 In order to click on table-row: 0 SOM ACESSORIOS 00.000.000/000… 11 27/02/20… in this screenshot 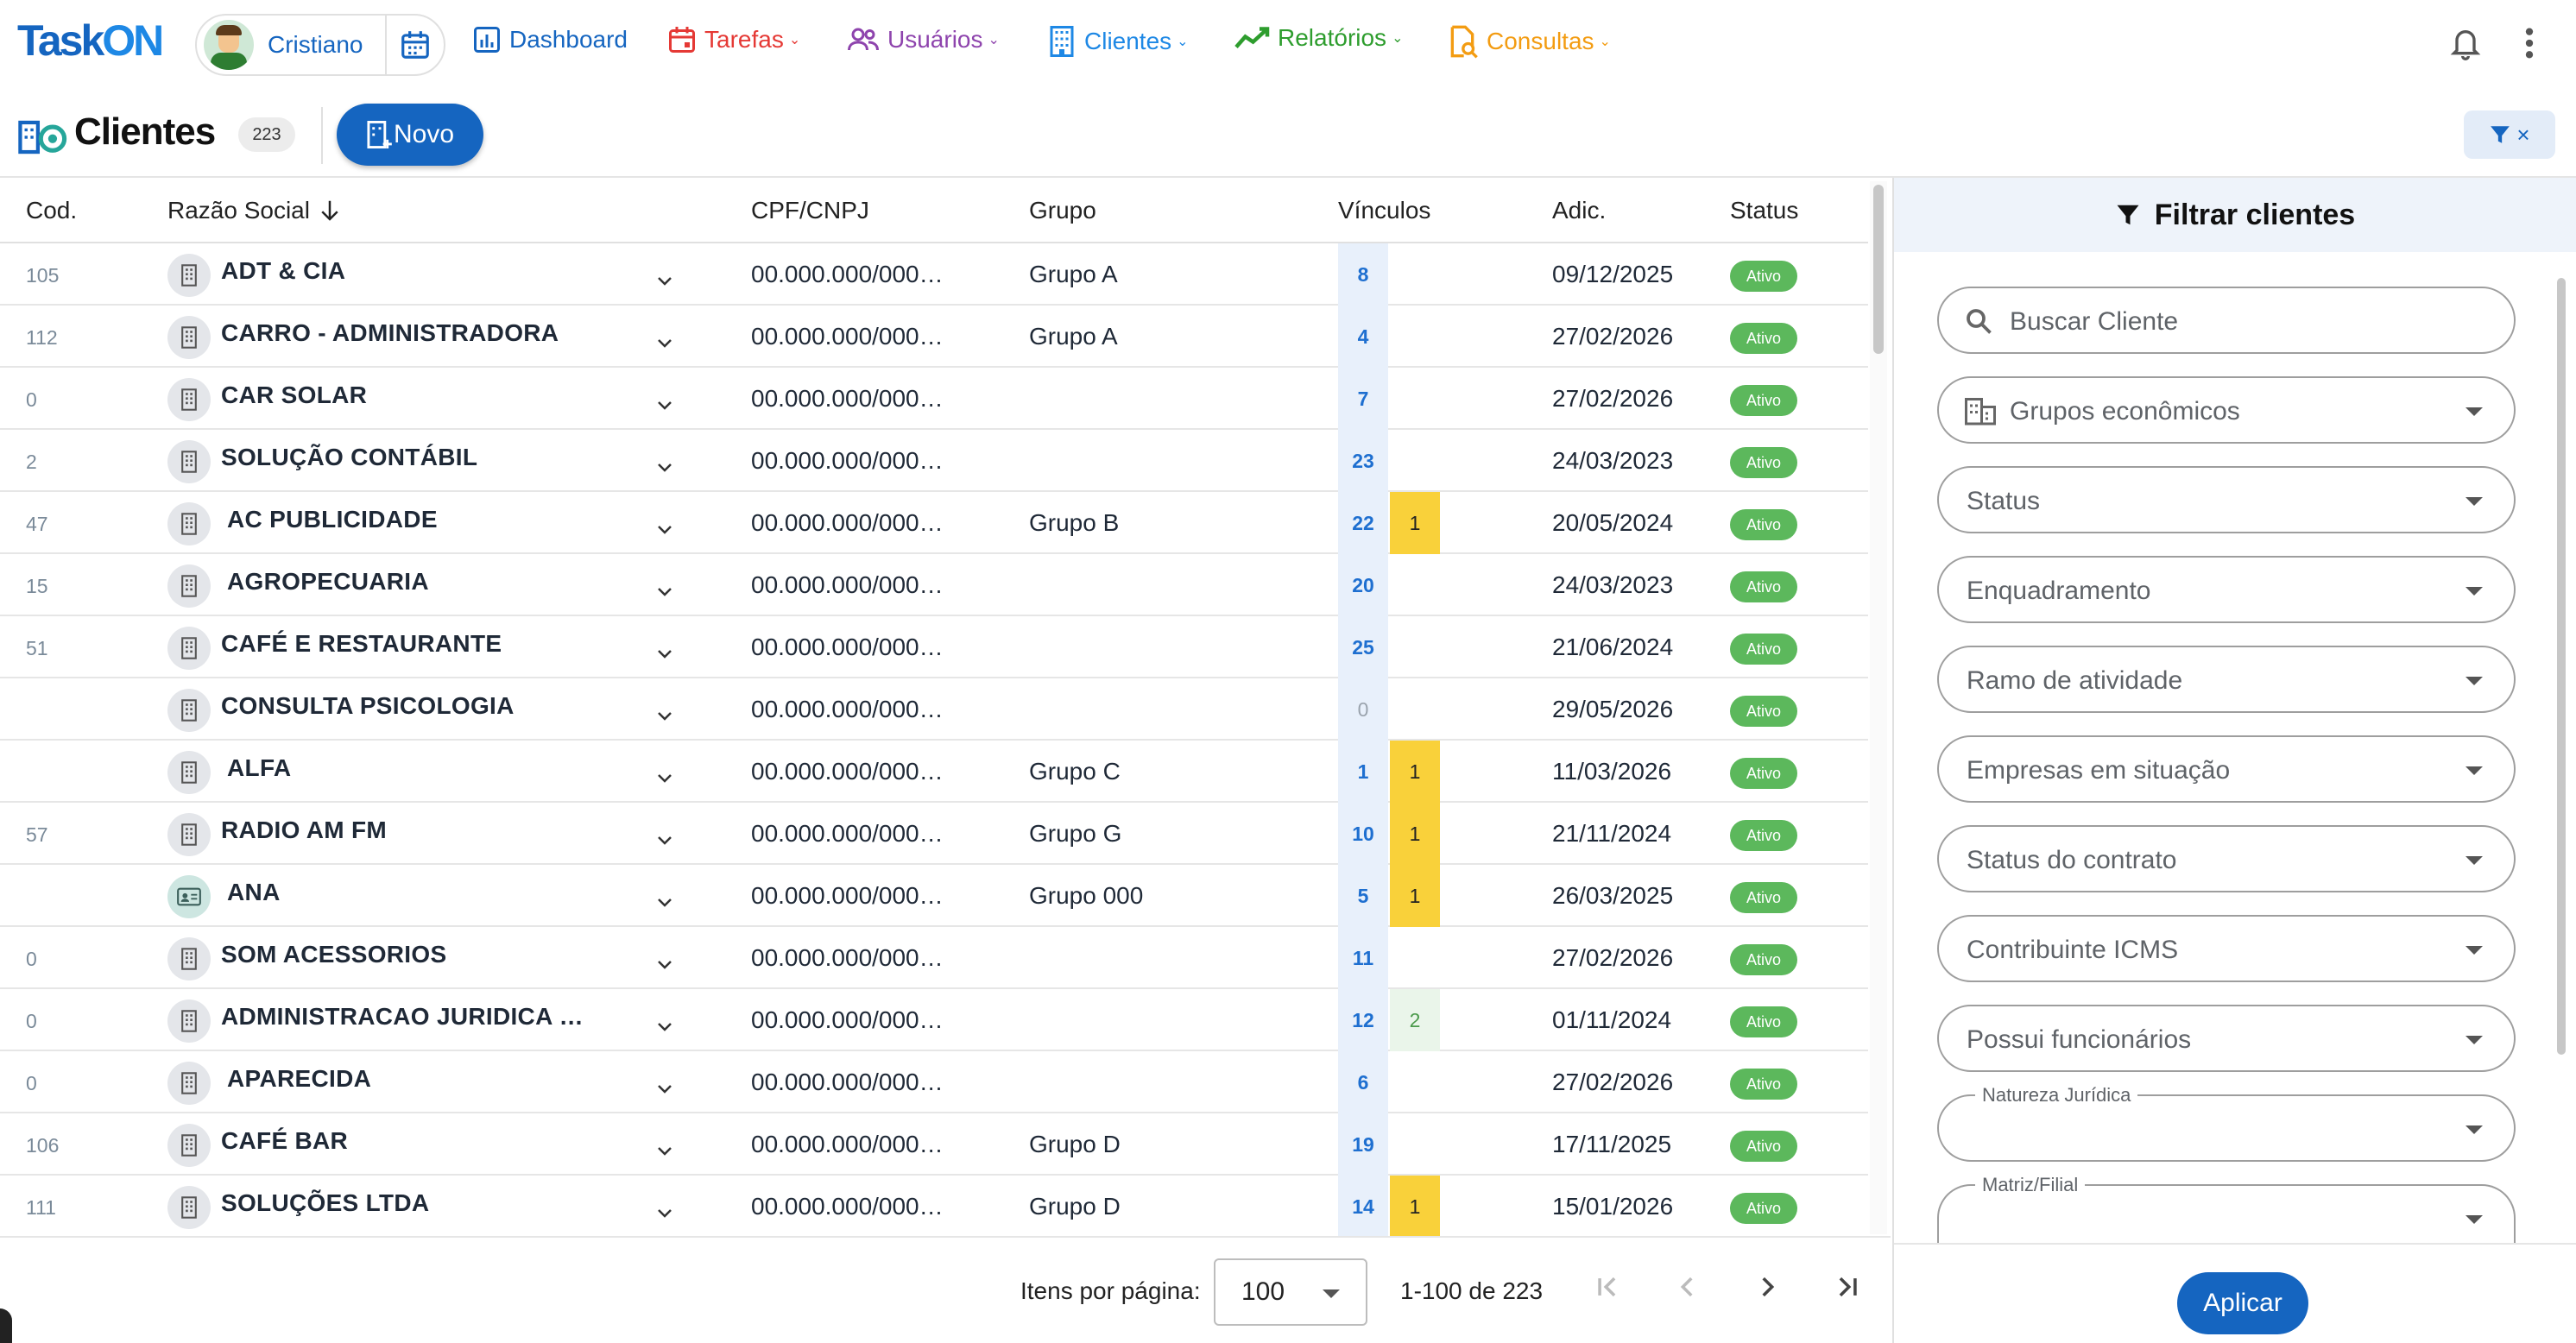, I will do `click(934, 958)`.